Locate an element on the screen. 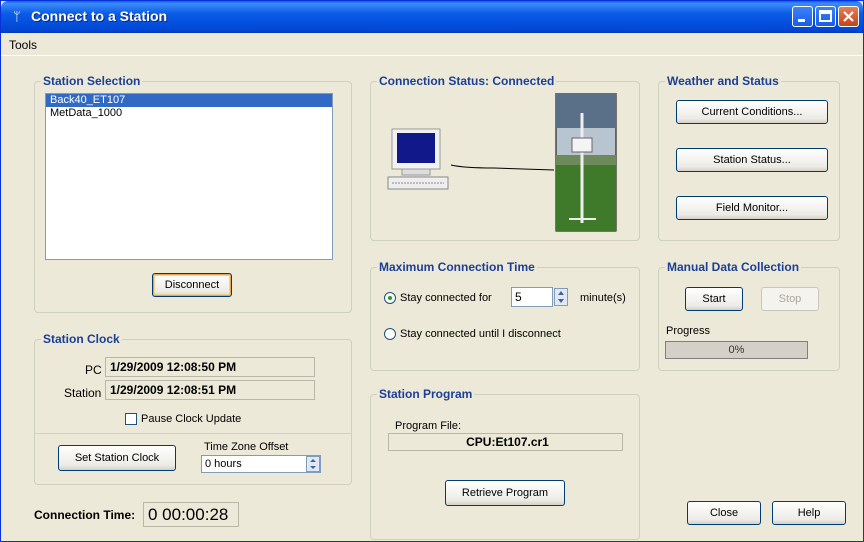 Image resolution: width=864 pixels, height=542 pixels. retrieve-program-button: Retrieve Program is located at coordinates (505, 493).